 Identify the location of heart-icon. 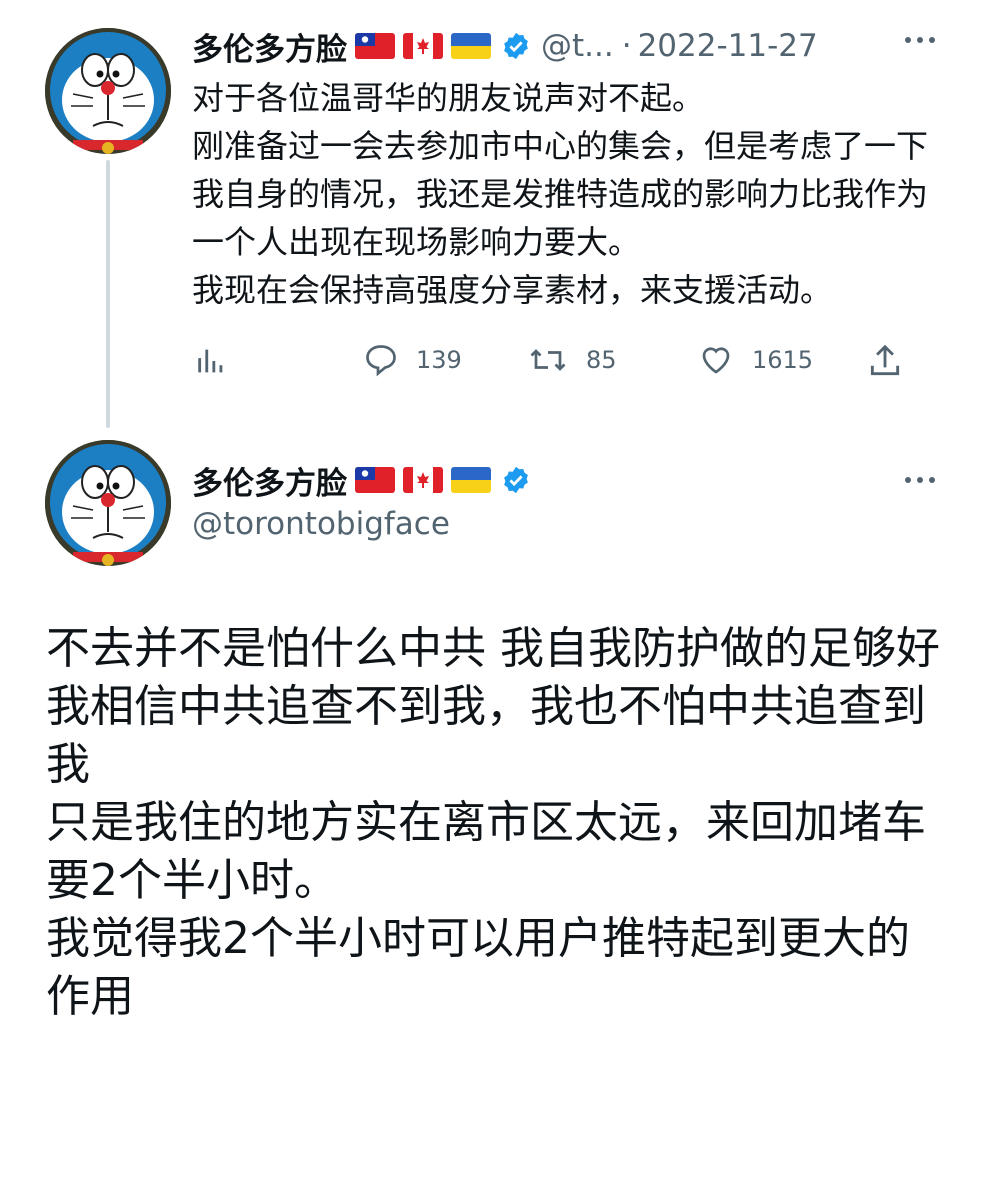
(716, 360).